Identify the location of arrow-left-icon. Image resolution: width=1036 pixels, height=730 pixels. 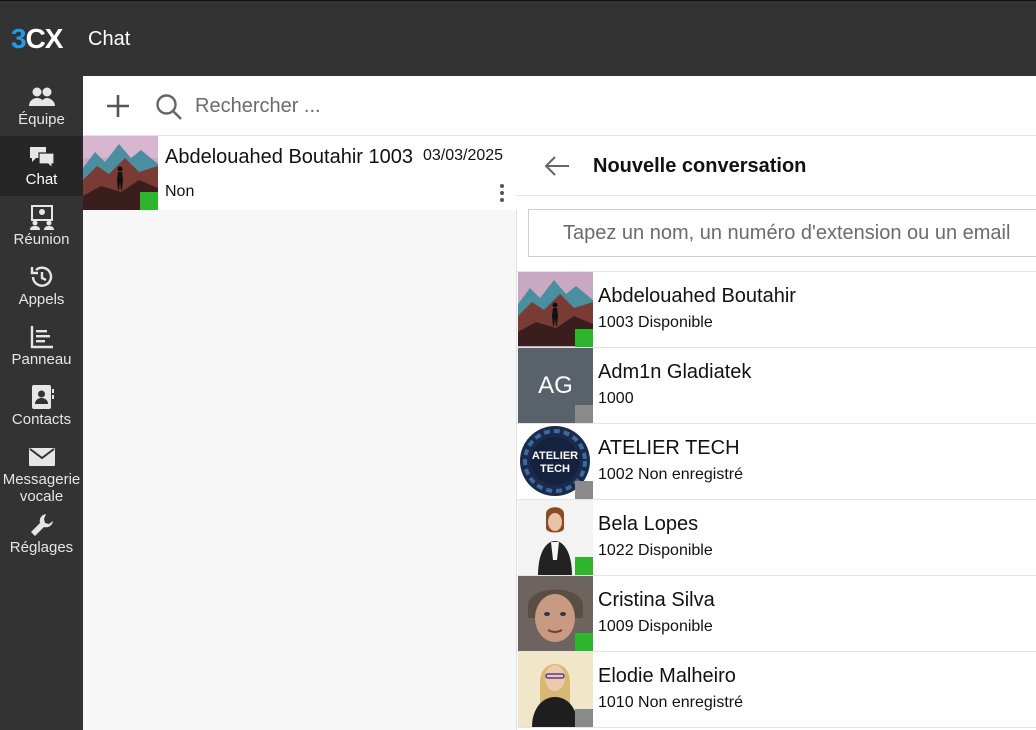
(556, 166).